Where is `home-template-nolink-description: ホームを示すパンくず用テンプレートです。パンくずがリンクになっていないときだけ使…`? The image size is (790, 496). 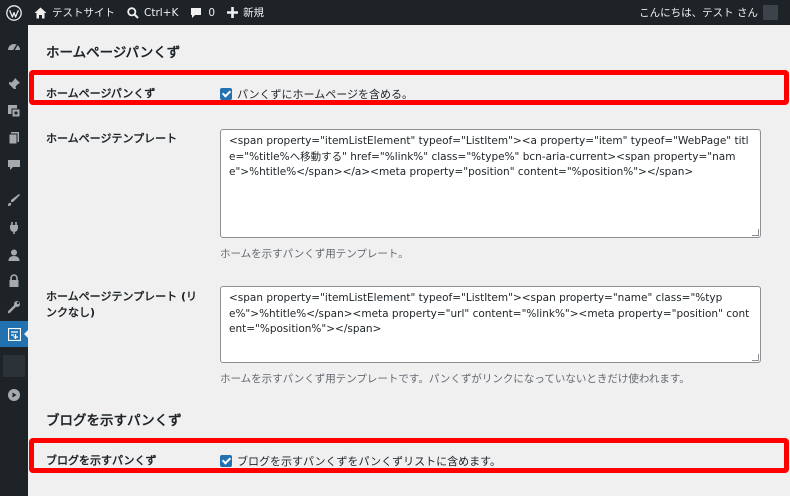 home-template-nolink-description: ホームを示すパンくず用テンプレートです。パンくずがリンクになっていないときだけ使… is located at coordinates (455, 379).